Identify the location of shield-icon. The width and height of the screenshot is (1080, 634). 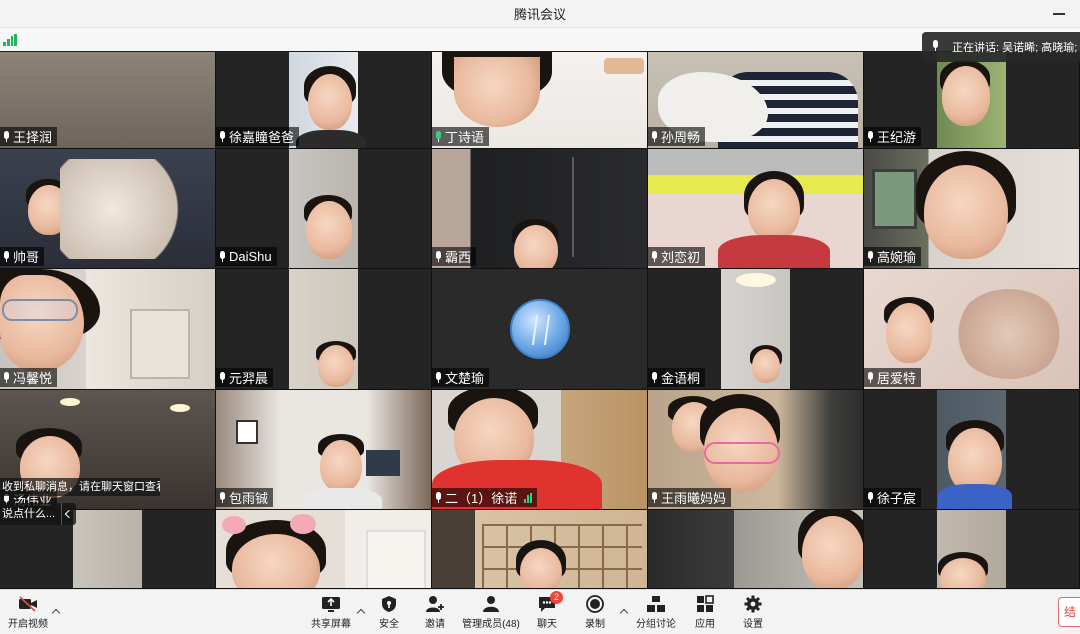
(389, 604).